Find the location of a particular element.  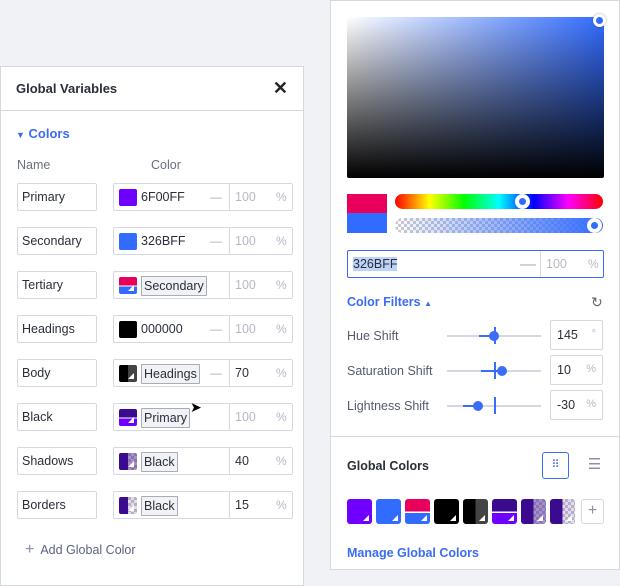

color-variable-row: Borders Black 15 % is located at coordinates (155, 505).